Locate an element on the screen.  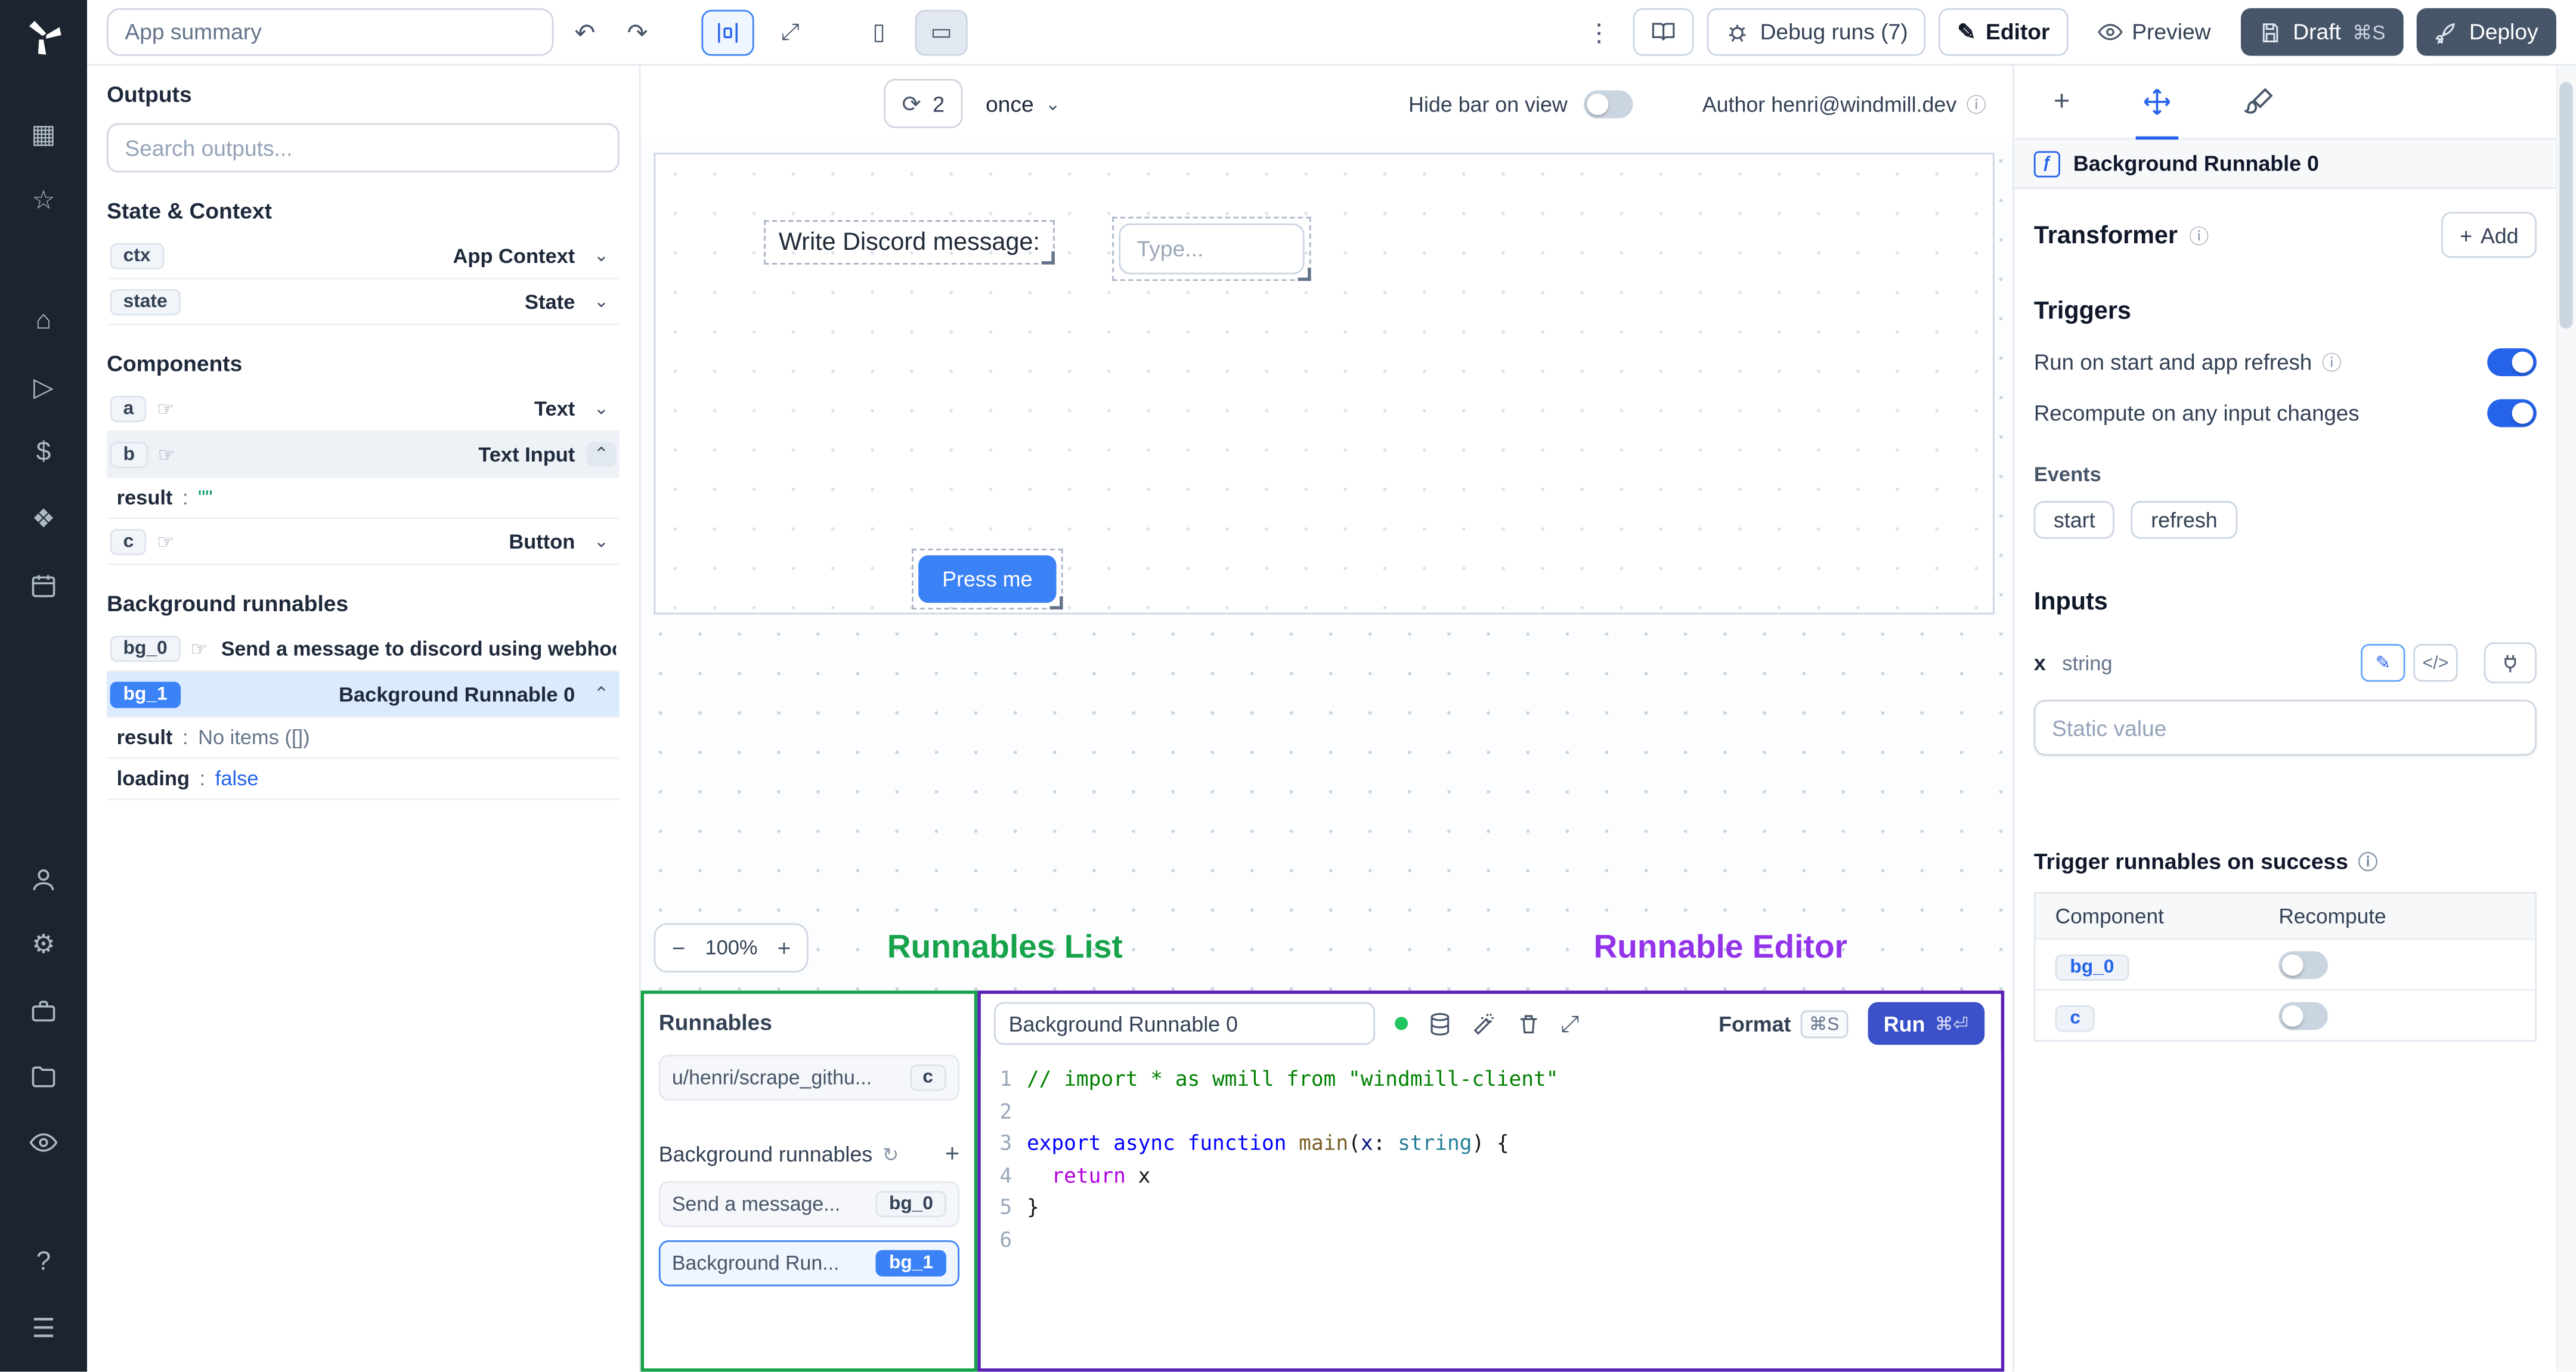
result-value: No items ([]) is located at coordinates (254, 738).